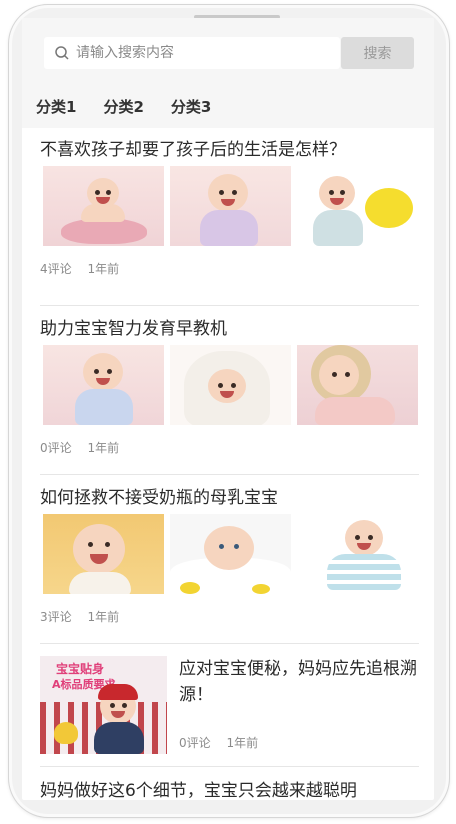  What do you see at coordinates (229, 498) in the screenshot?
I see `article-title: 如何拯救不接受奶瓶的母乳宝宝` at bounding box center [229, 498].